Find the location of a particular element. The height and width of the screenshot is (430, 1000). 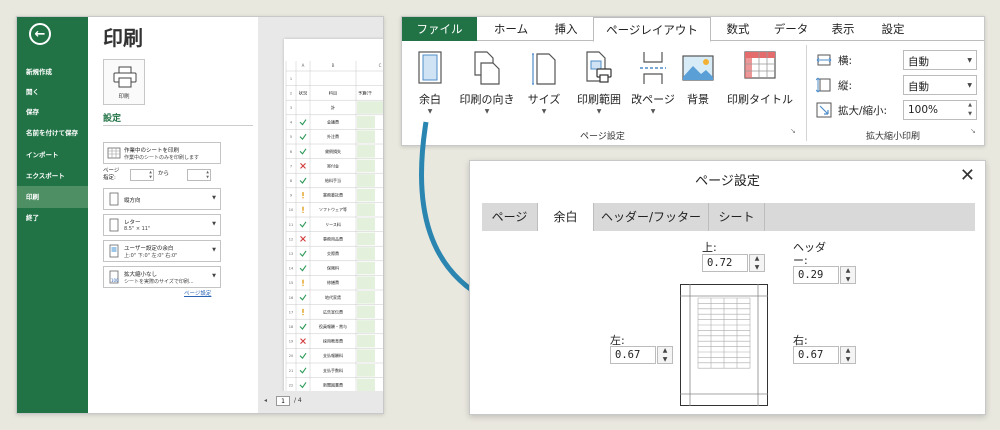

right-margin-input: 0.67 ▲ ▼ is located at coordinates (824, 355).